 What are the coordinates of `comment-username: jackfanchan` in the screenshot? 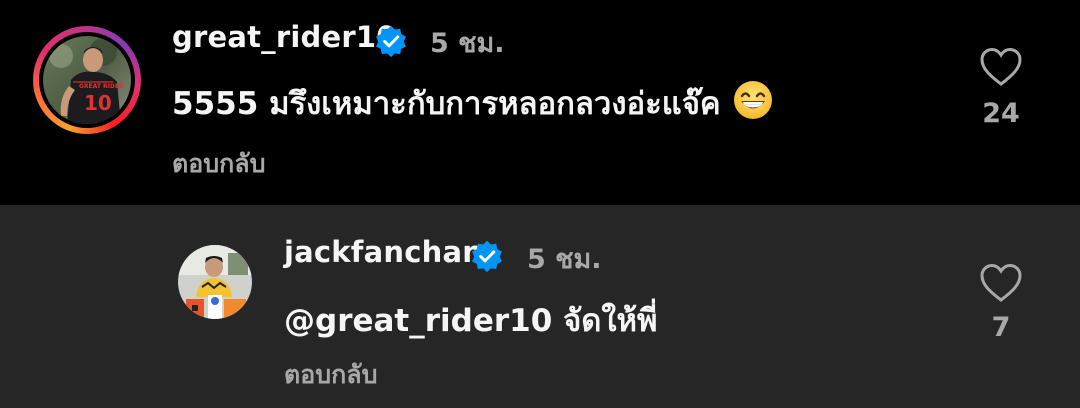 It's located at (383, 252).